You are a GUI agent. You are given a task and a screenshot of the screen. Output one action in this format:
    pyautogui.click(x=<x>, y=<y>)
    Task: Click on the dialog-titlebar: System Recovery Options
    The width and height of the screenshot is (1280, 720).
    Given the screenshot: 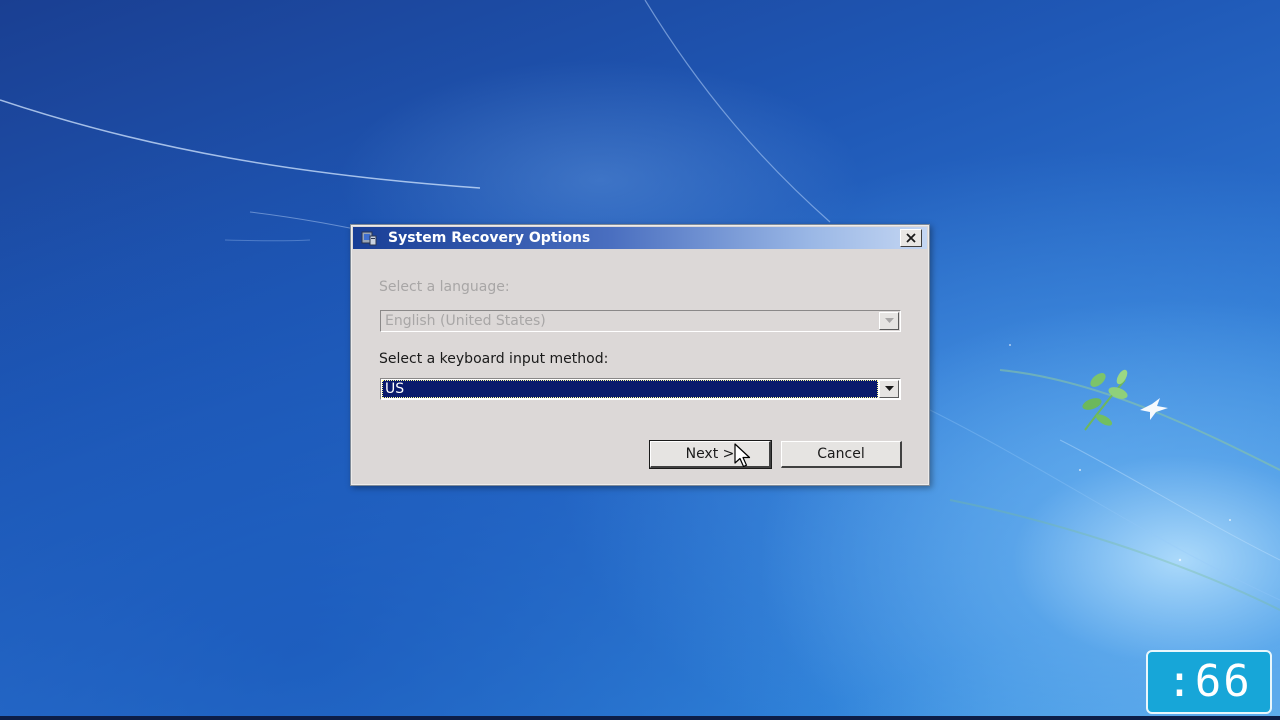 What is the action you would take?
    pyautogui.click(x=640, y=238)
    